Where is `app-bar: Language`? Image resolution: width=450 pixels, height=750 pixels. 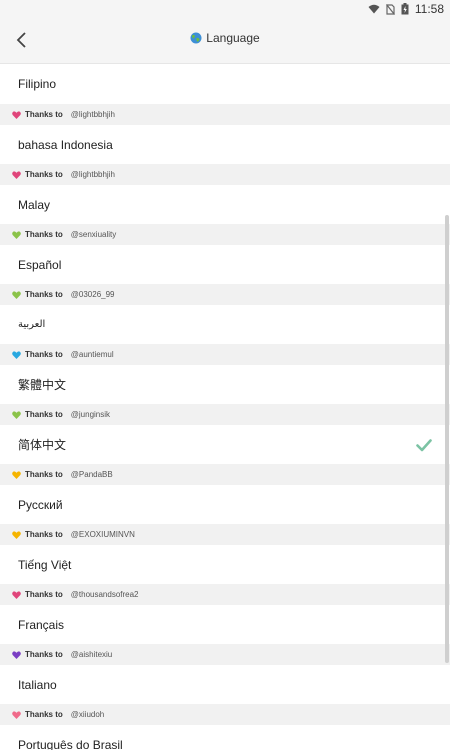 app-bar: Language is located at coordinates (225, 41).